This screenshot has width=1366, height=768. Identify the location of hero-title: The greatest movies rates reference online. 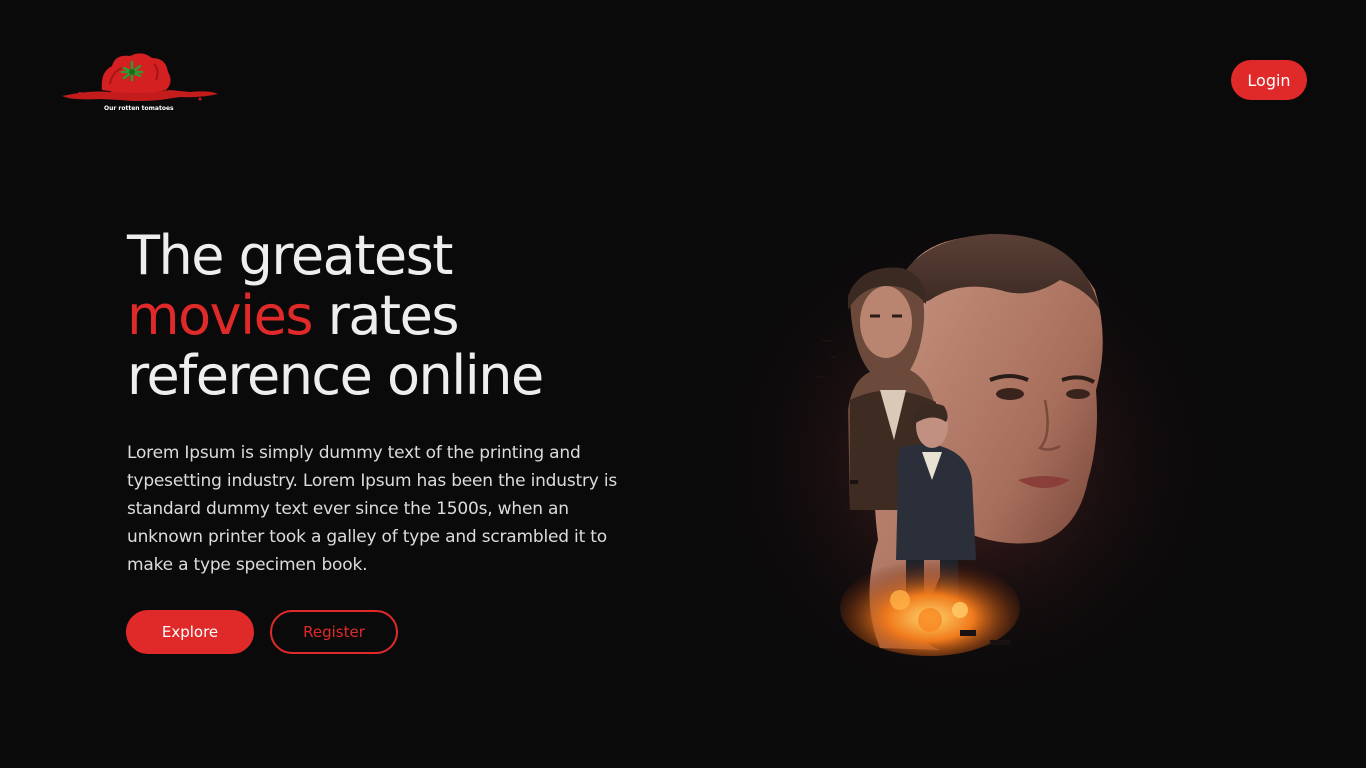
(397, 316).